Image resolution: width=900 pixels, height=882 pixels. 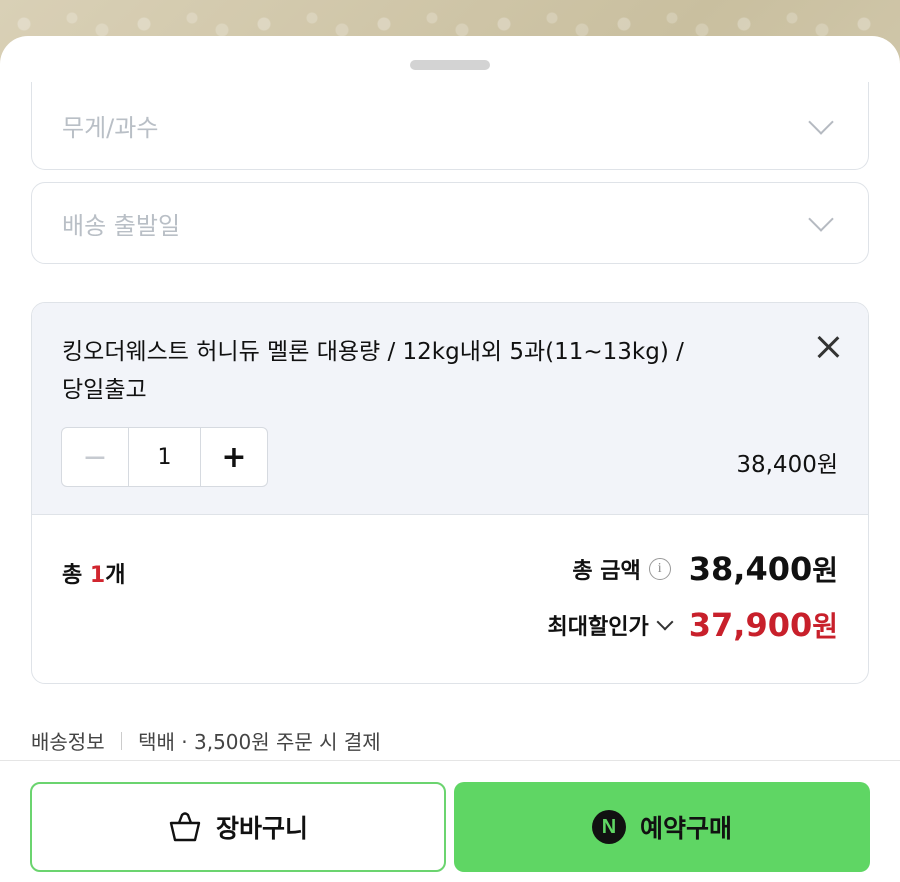 I want to click on total-count-suffix: 개, so click(x=115, y=575).